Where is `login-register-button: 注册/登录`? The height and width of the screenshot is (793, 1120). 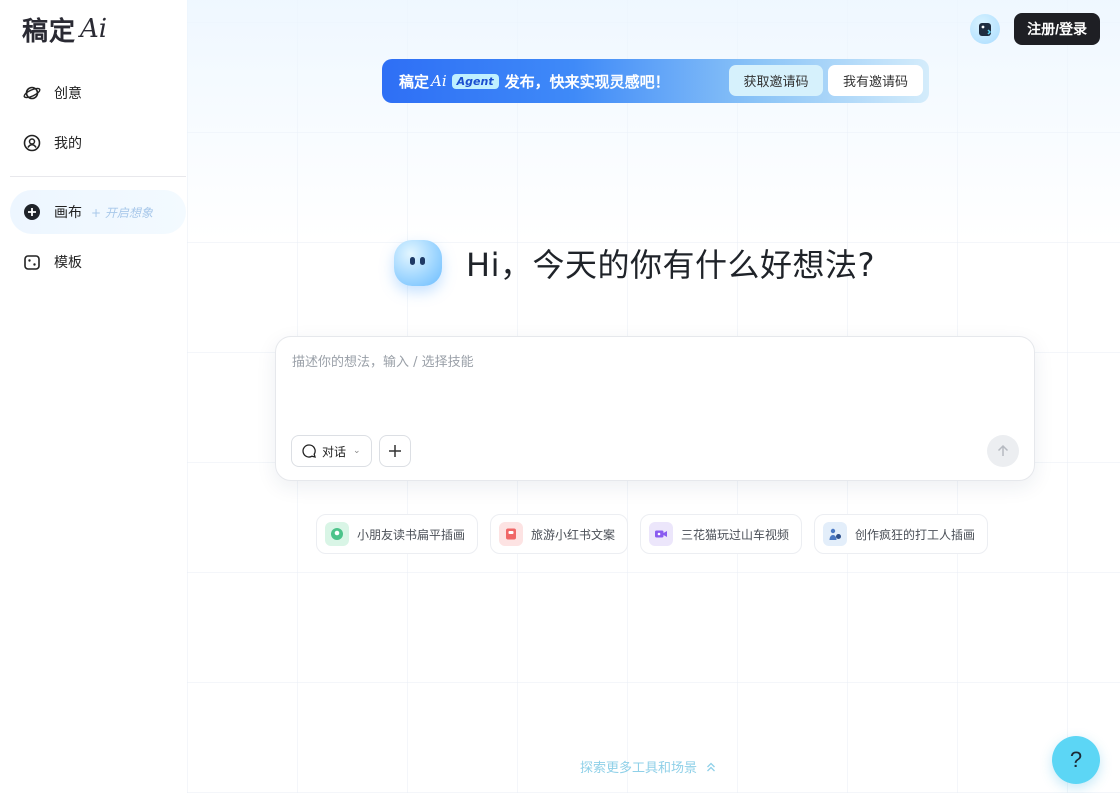 login-register-button: 注册/登录 is located at coordinates (1057, 29).